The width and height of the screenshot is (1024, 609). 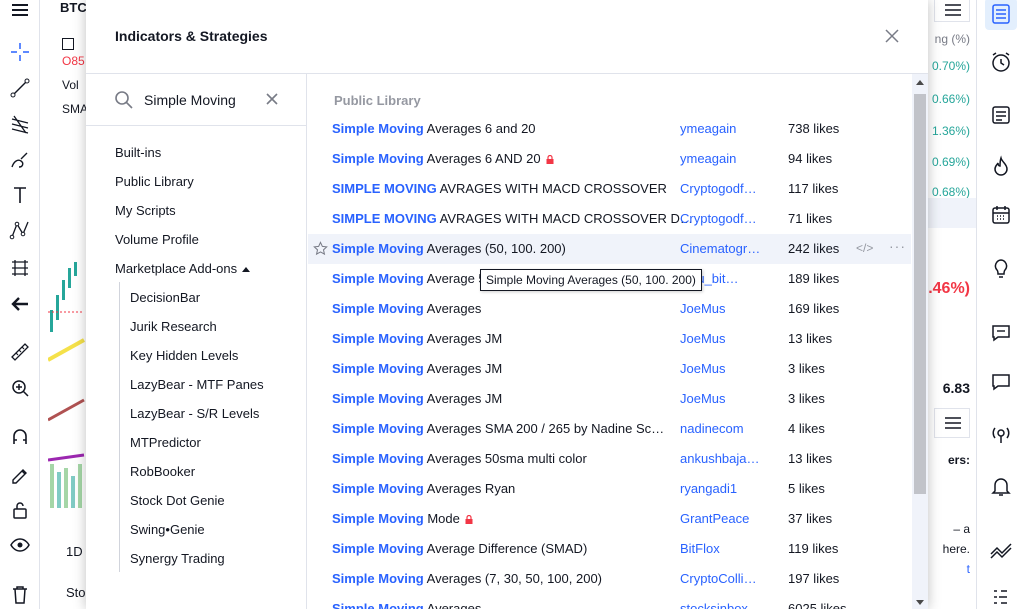 I want to click on crosshair-icon, so click(x=20, y=52).